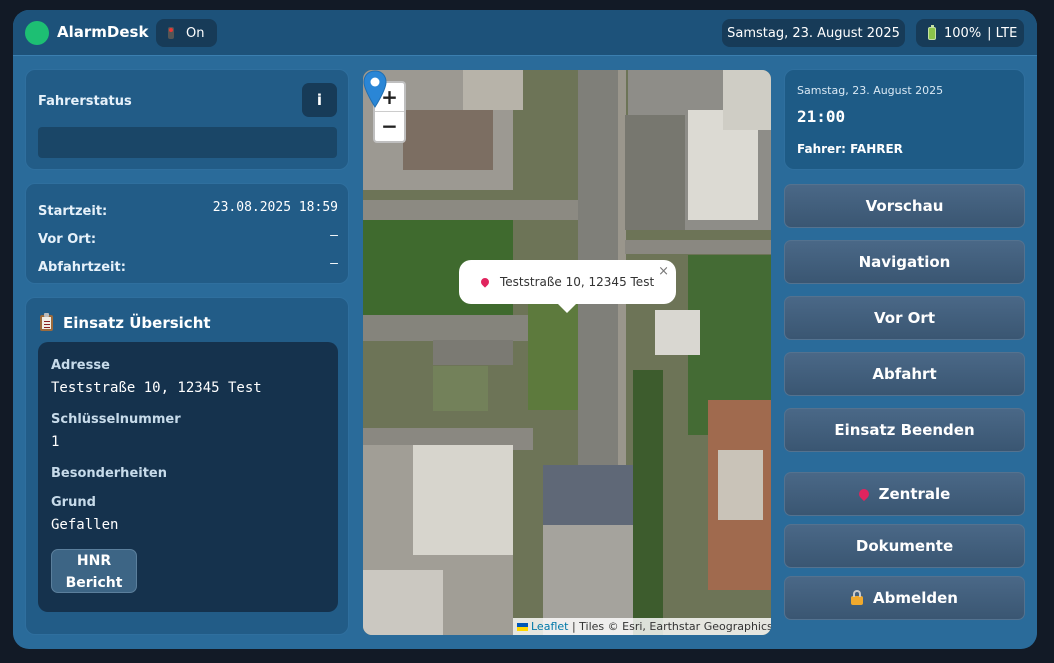  I want to click on info-button: i, so click(319, 100).